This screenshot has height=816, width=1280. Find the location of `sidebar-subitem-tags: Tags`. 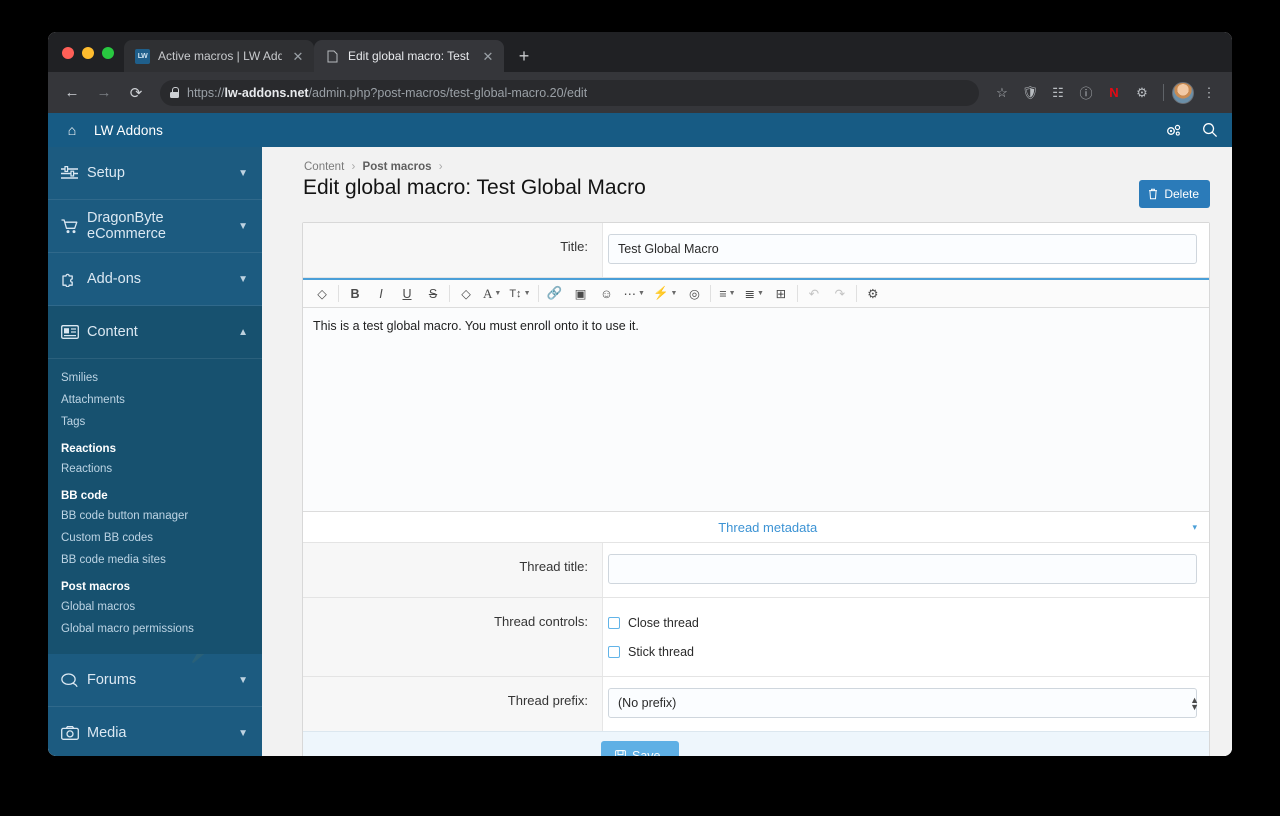

sidebar-subitem-tags: Tags is located at coordinates (155, 422).